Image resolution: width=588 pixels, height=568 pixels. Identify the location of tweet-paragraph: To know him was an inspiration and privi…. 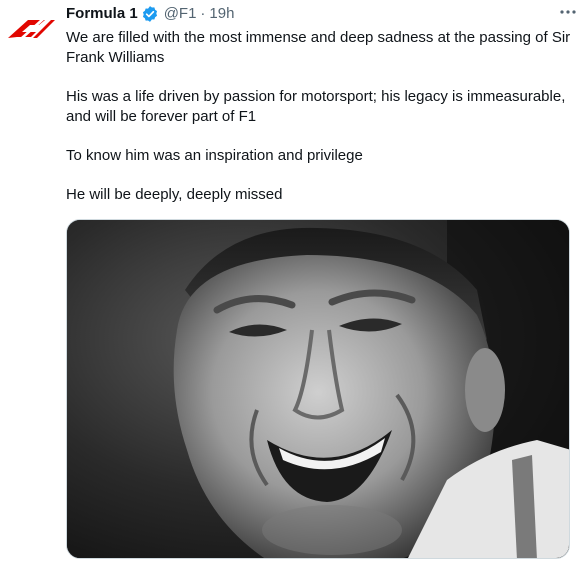
(214, 155).